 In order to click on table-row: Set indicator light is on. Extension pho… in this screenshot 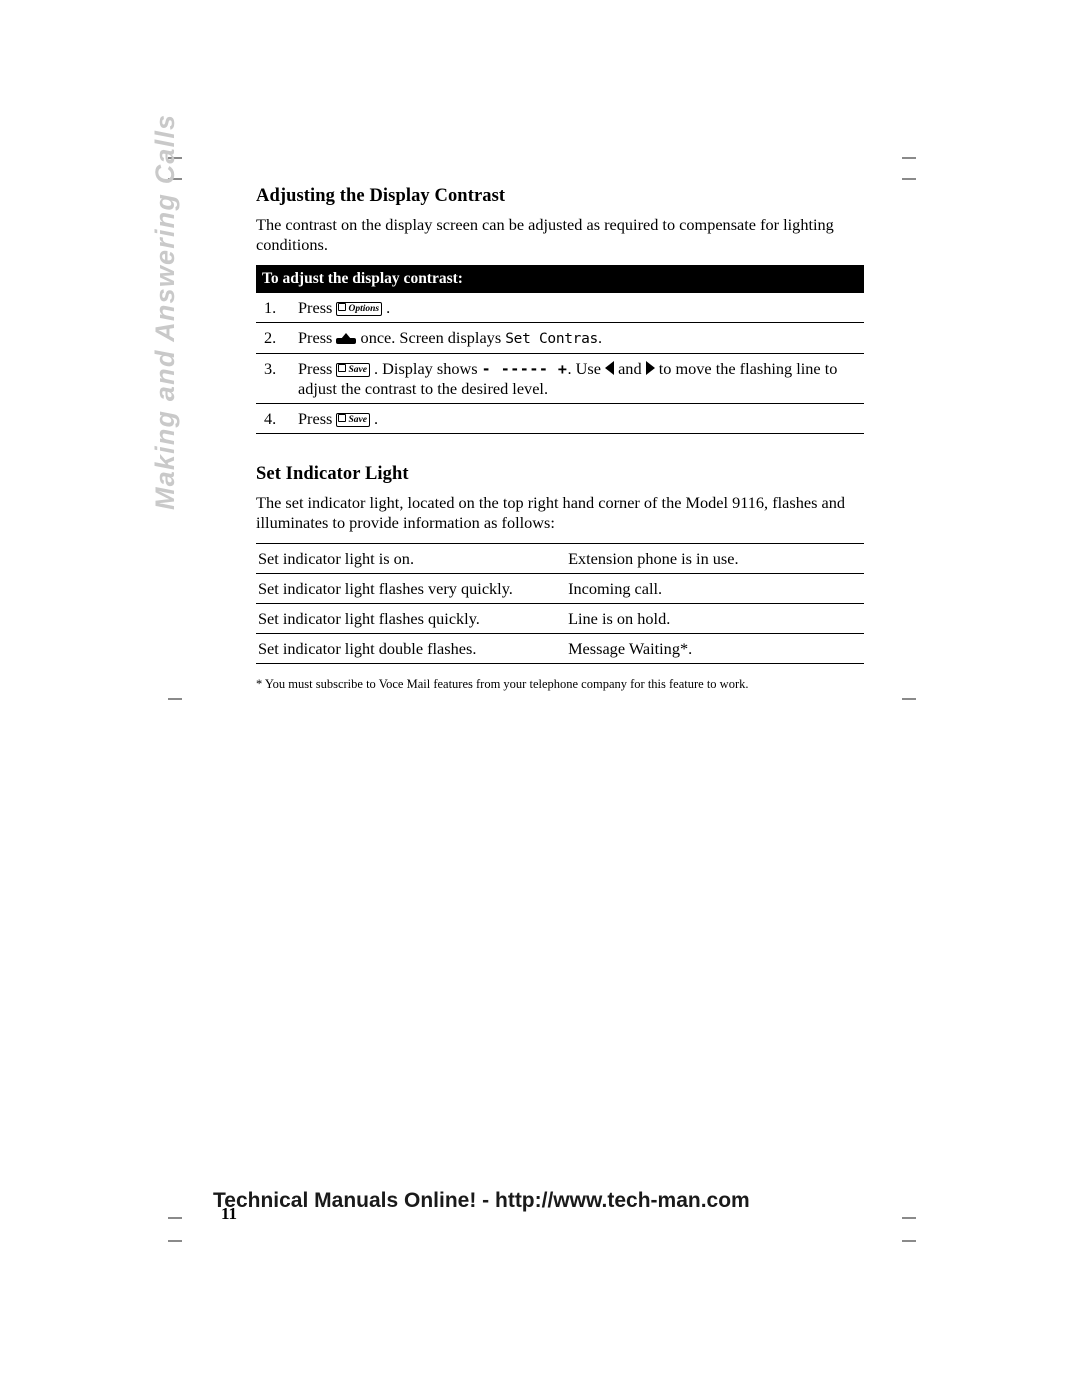, I will do `click(560, 558)`.